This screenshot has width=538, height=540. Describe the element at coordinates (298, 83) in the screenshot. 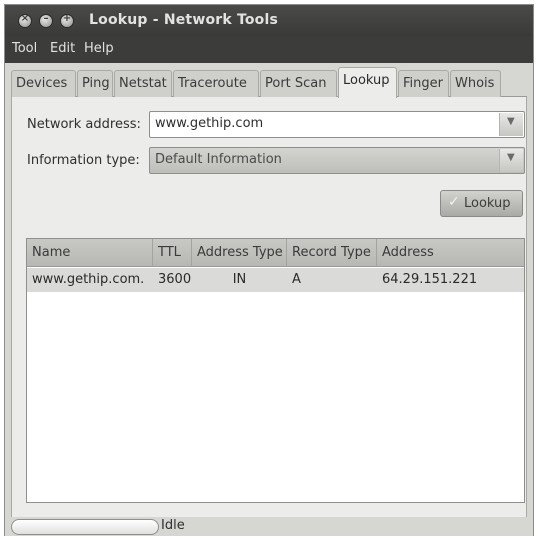

I see `tab-port-scan: Port Scan` at that location.